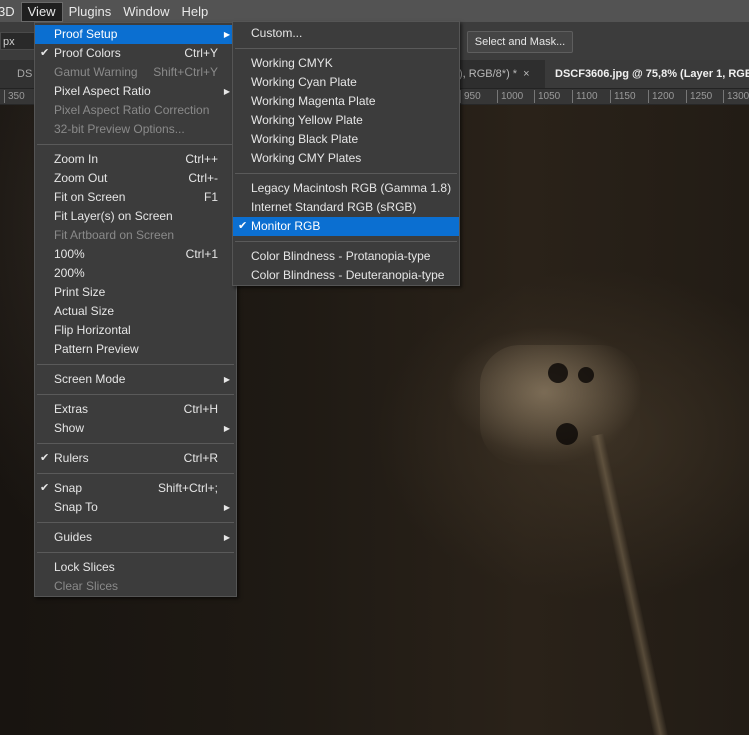 Image resolution: width=749 pixels, height=735 pixels. What do you see at coordinates (135, 34) in the screenshot?
I see `view-menu-item-proof-setup: Proof Setup ▶` at bounding box center [135, 34].